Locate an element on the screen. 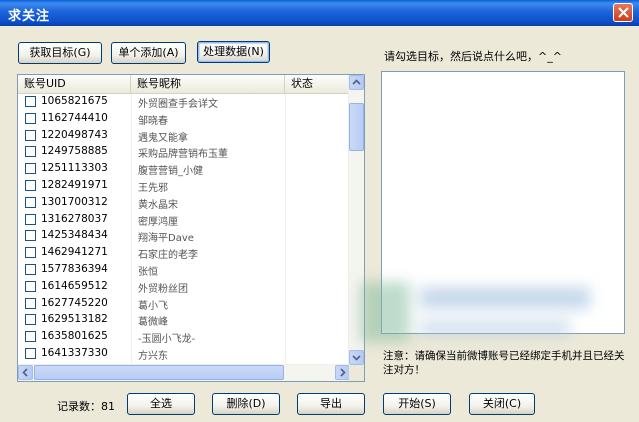  chevron-right-icon is located at coordinates (343, 372).